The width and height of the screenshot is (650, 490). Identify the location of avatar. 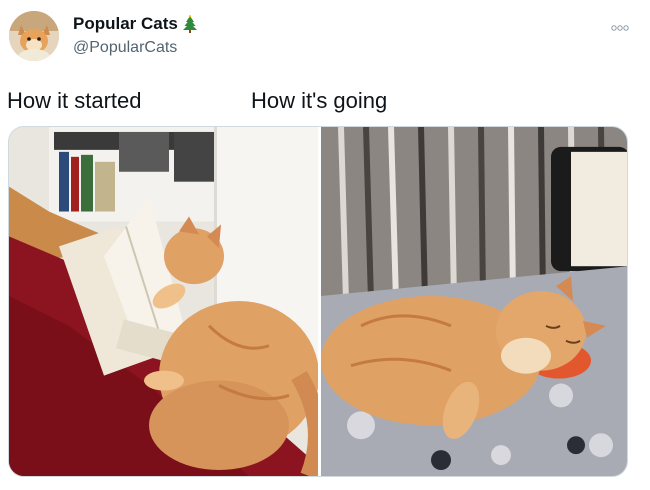
(34, 36).